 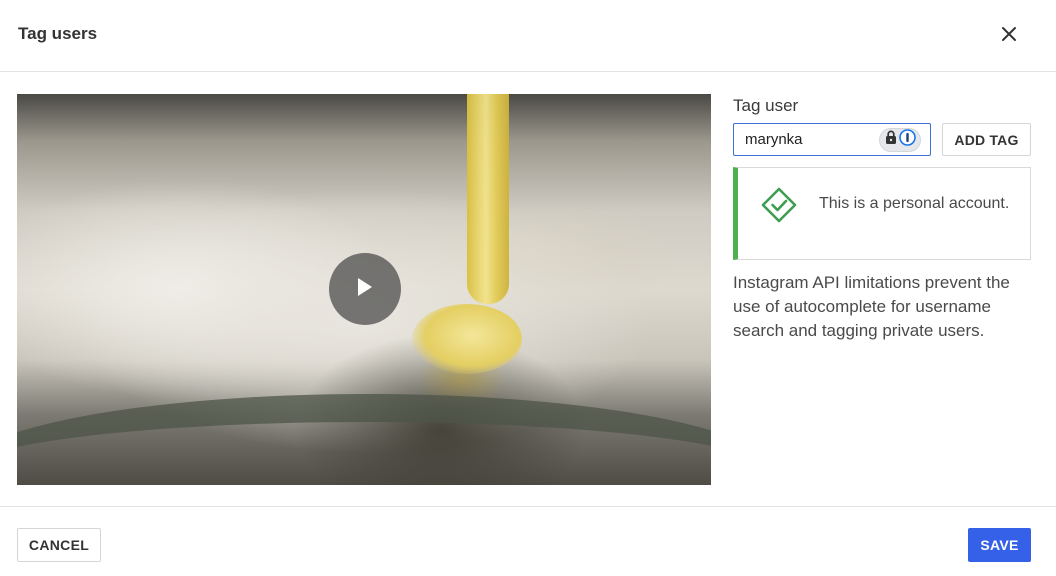 What do you see at coordinates (882, 213) in the screenshot?
I see `account-type-notice: This is a personal account.` at bounding box center [882, 213].